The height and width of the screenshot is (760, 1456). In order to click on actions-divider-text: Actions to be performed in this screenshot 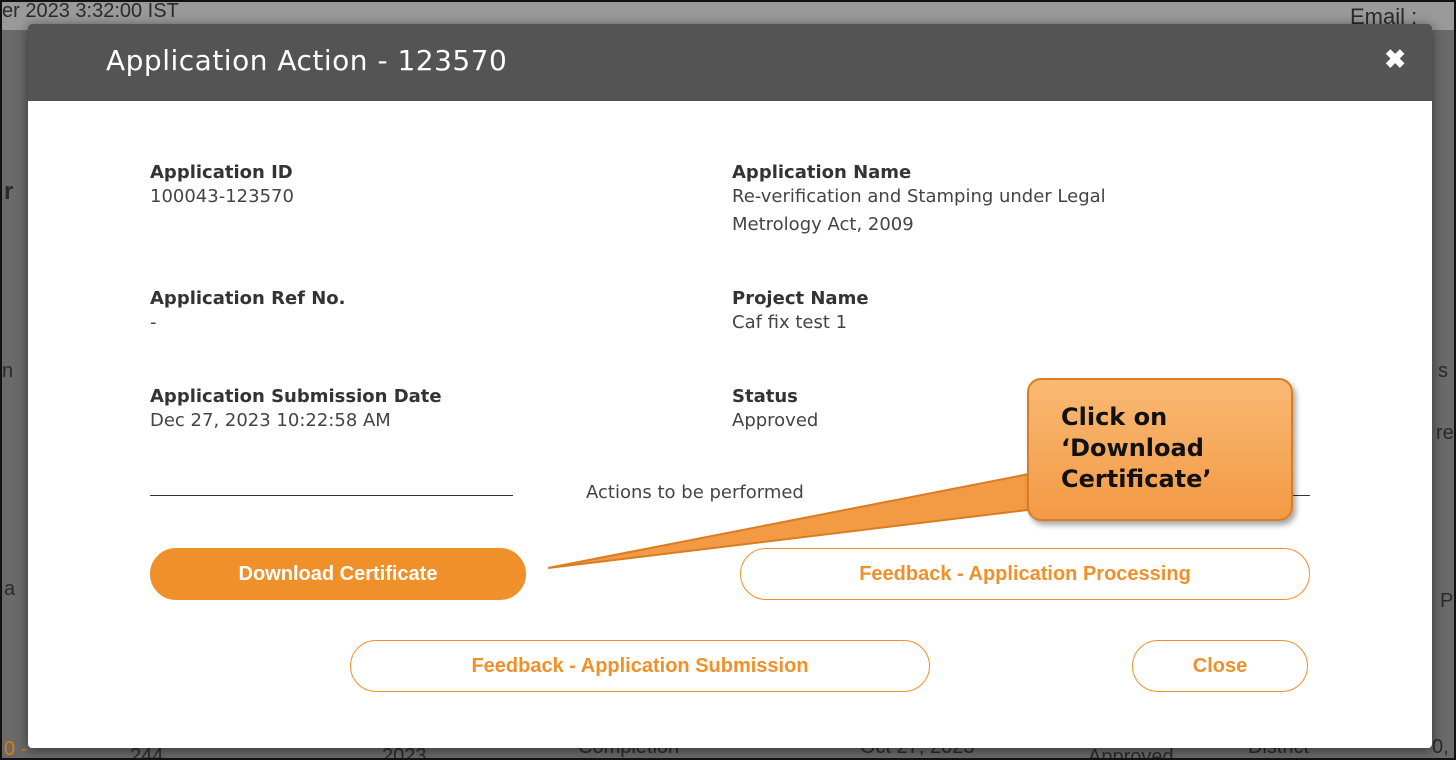, I will do `click(695, 492)`.